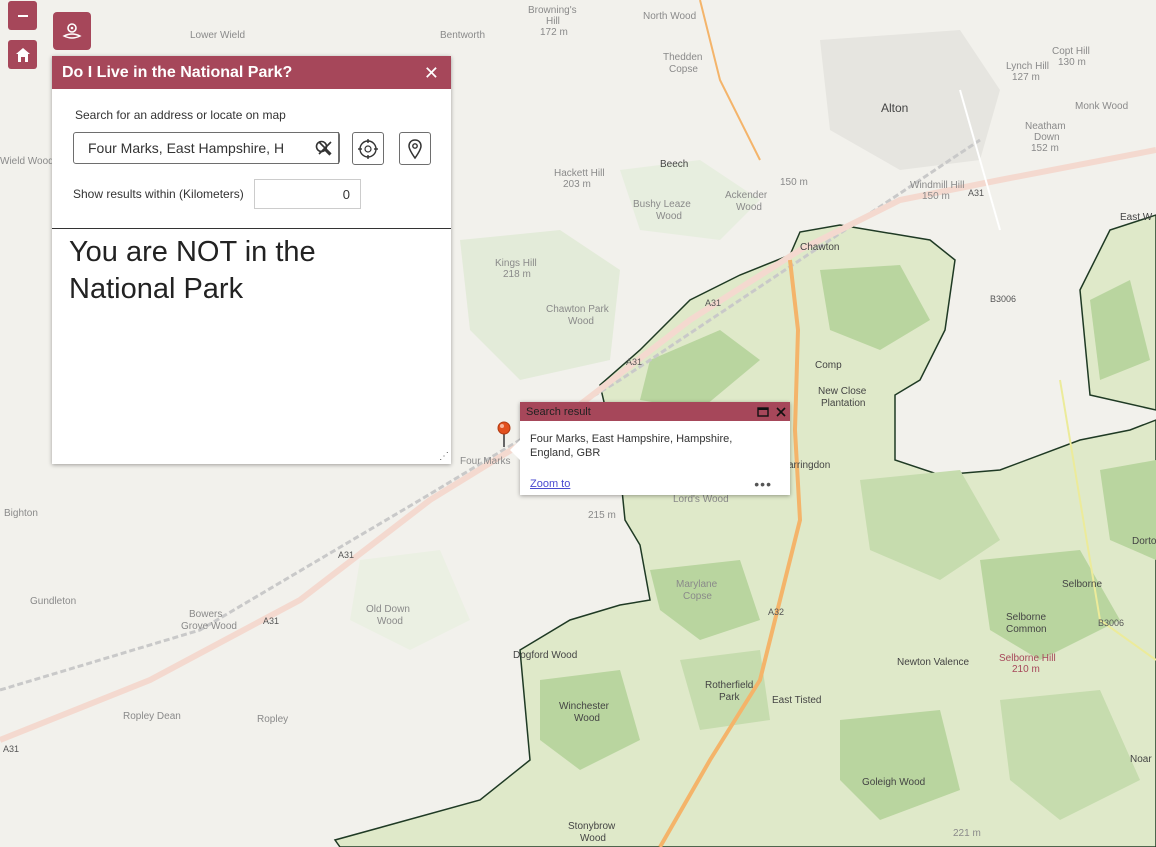 The width and height of the screenshot is (1156, 847). Describe the element at coordinates (187, 148) in the screenshot. I see `search-input` at that location.